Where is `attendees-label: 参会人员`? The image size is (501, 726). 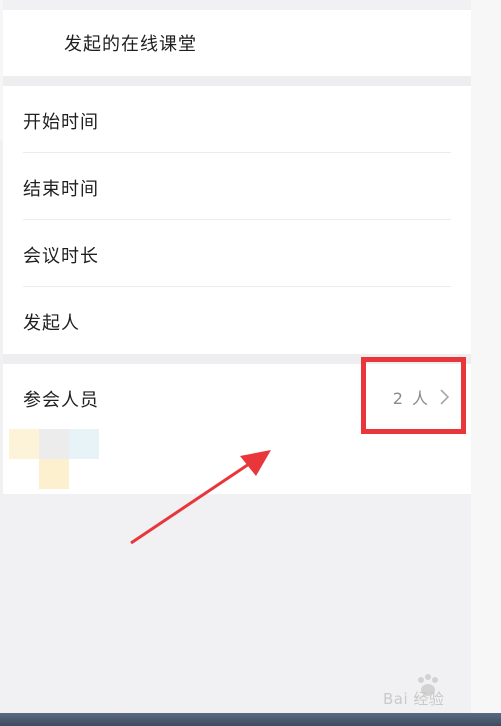
attendees-label: 参会人员 is located at coordinates (61, 400).